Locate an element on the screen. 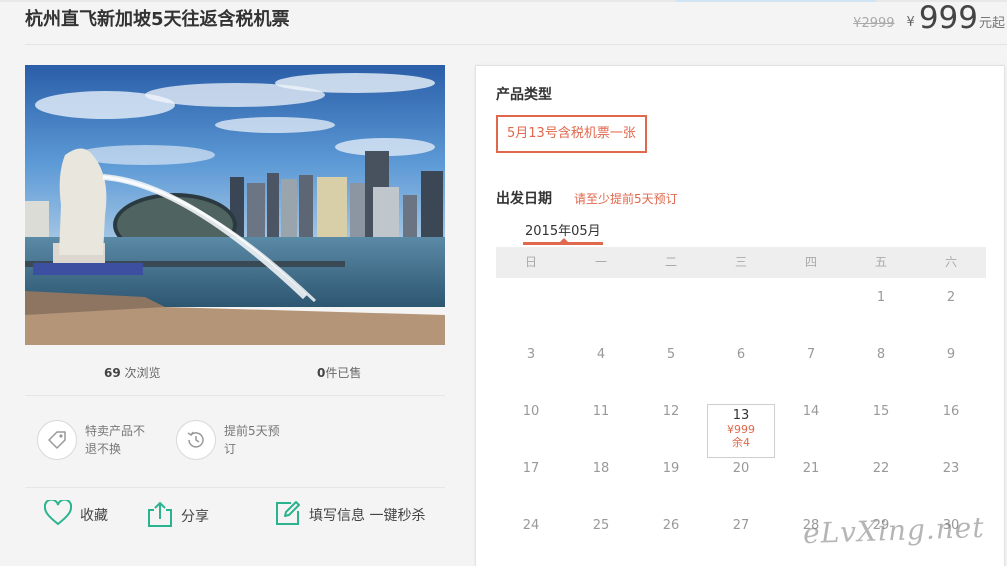 The image size is (1007, 566). calendar-day: 20 is located at coordinates (741, 477).